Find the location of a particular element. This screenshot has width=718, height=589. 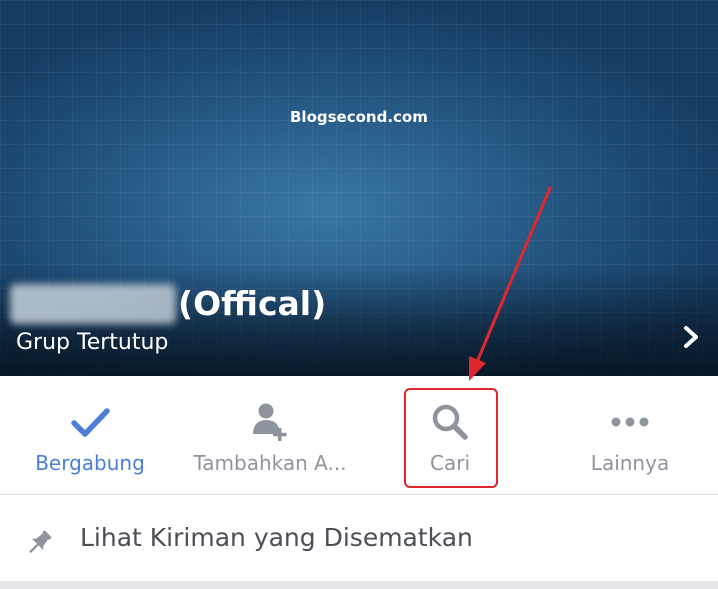

annotation-highlight-box is located at coordinates (451, 438).